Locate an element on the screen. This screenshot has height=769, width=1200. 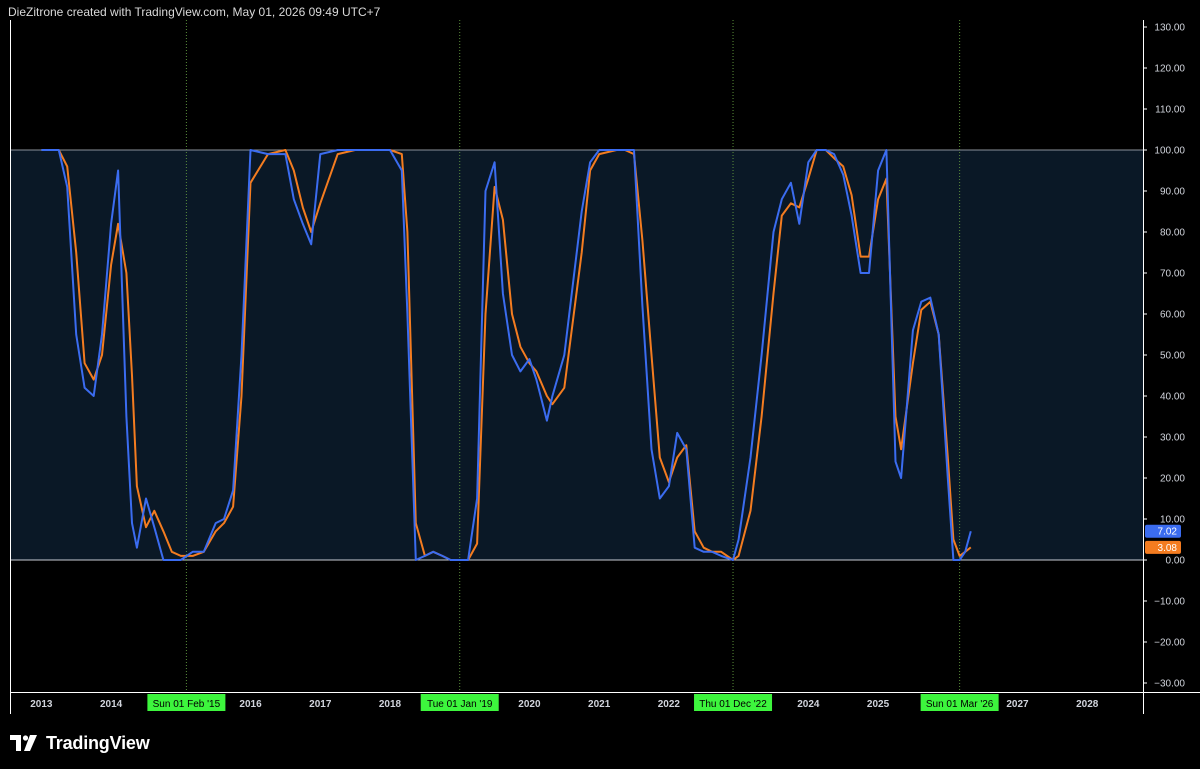
x-tick-label: 2014 is located at coordinates (111, 704).